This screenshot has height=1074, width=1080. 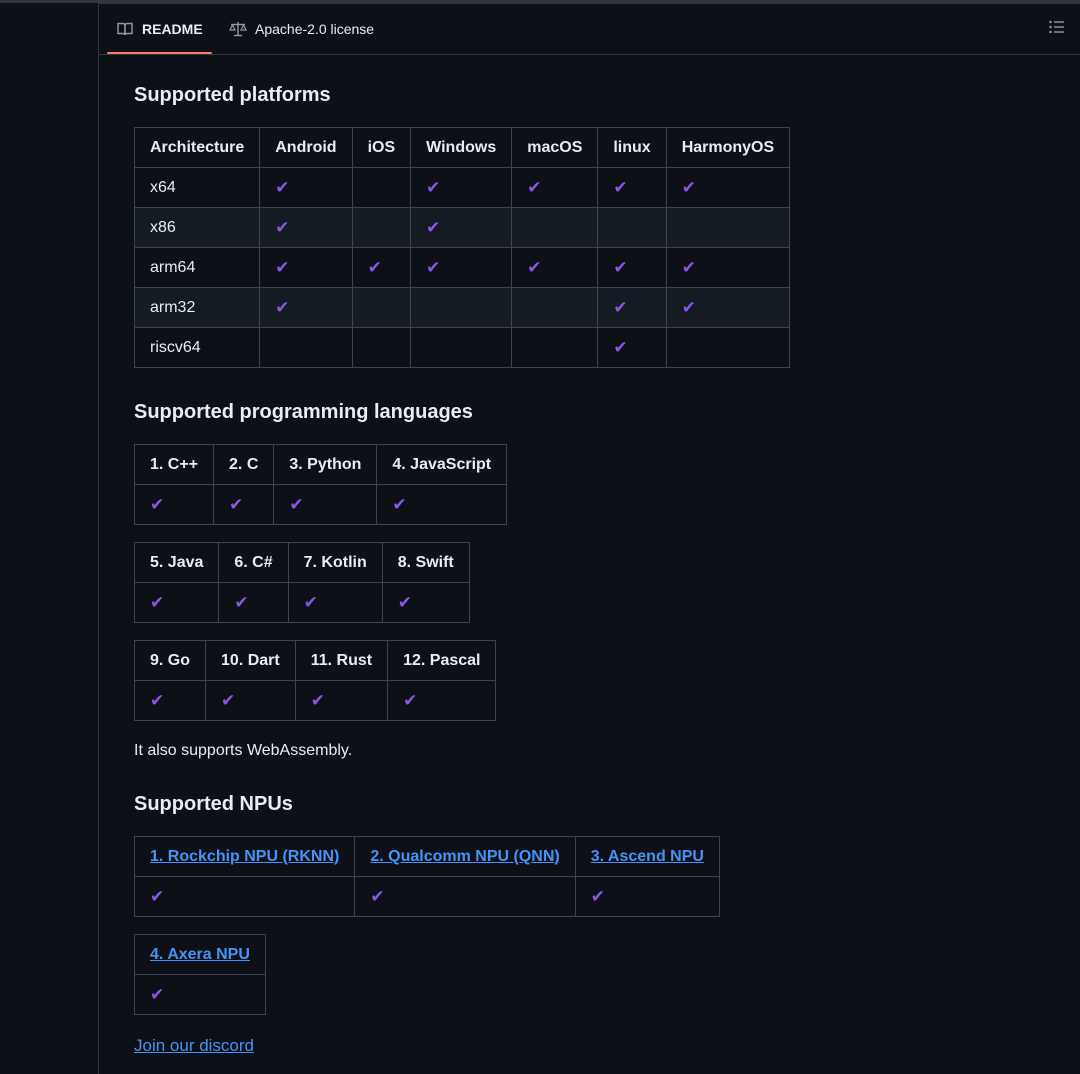 I want to click on platform-row-arm64: arm64 ✔ ✔ ✔ ✔ ✔ ✔, so click(x=462, y=267).